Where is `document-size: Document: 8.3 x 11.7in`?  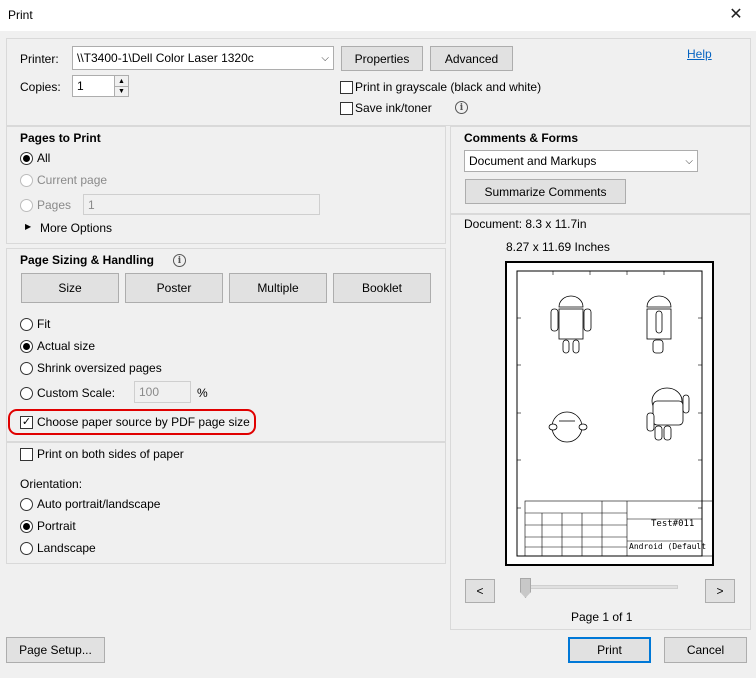 document-size: Document: 8.3 x 11.7in is located at coordinates (525, 224).